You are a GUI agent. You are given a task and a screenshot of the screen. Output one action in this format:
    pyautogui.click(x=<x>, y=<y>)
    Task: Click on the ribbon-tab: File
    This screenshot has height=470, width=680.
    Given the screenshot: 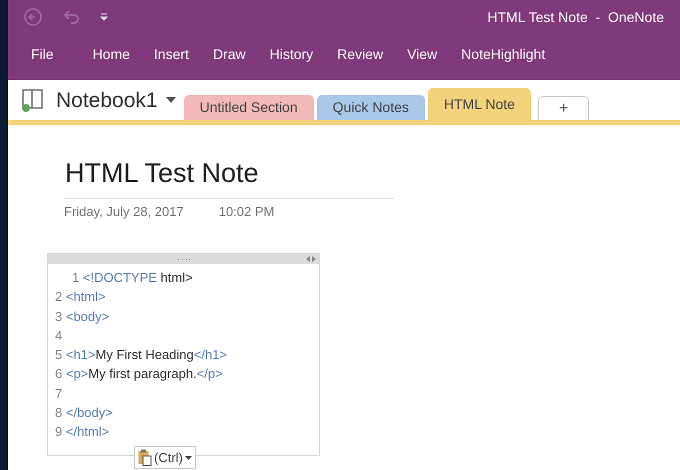 What is the action you would take?
    pyautogui.click(x=44, y=54)
    